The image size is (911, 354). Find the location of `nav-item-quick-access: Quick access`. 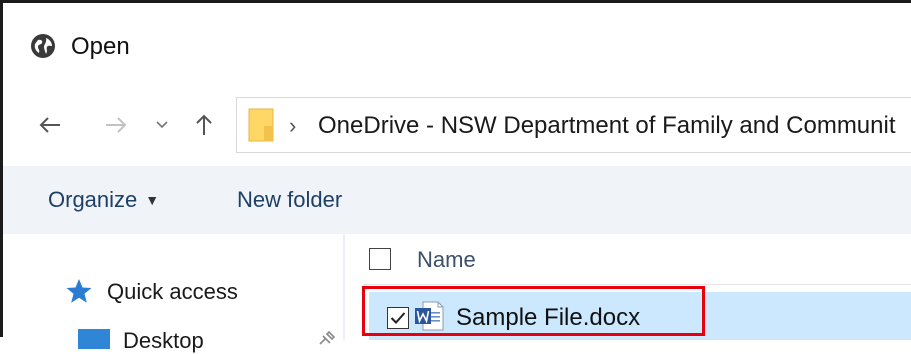

nav-item-quick-access: Quick access is located at coordinates (172, 292).